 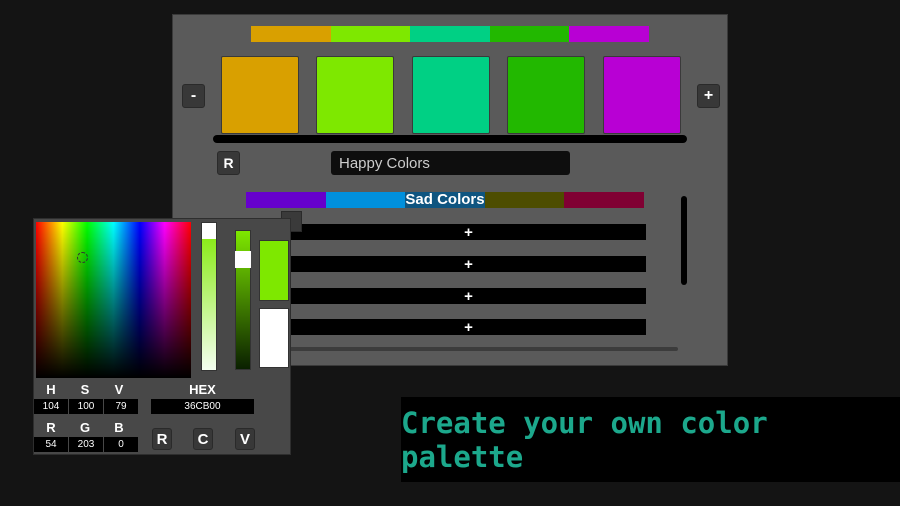 I want to click on banner-text: Create your own color palette, so click(x=650, y=439).